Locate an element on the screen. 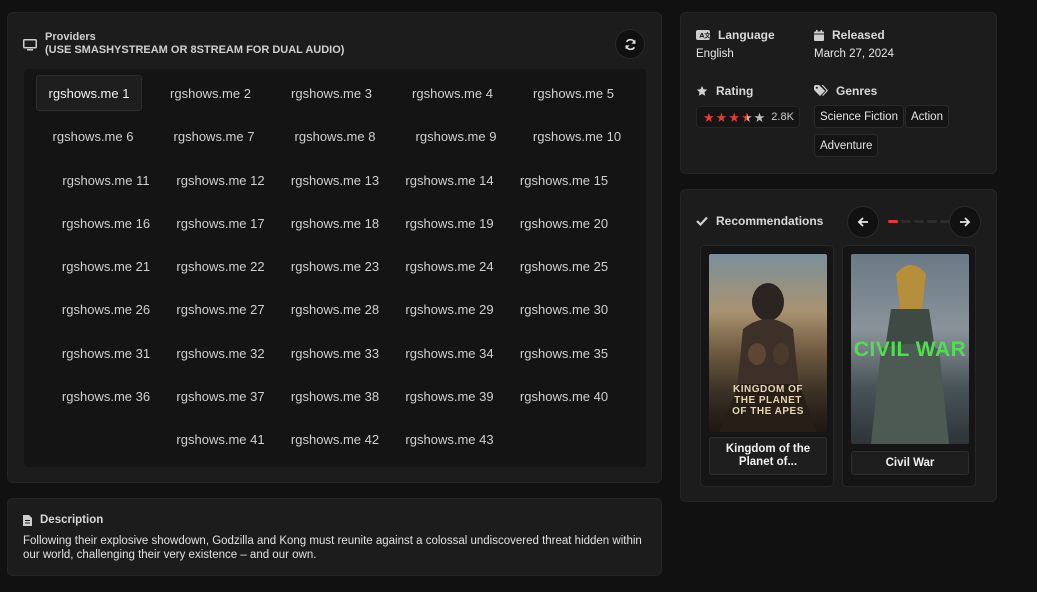 The height and width of the screenshot is (592, 1037). arrow-left-icon is located at coordinates (862, 222).